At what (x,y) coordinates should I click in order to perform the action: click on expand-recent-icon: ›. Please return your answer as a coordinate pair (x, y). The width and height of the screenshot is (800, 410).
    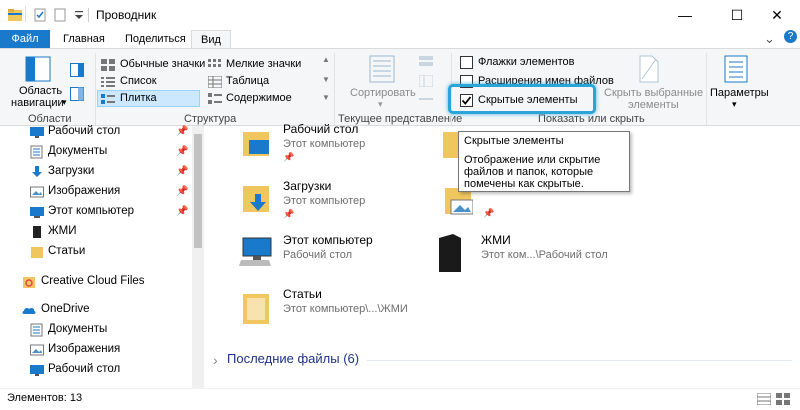
    Looking at the image, I should click on (215, 360).